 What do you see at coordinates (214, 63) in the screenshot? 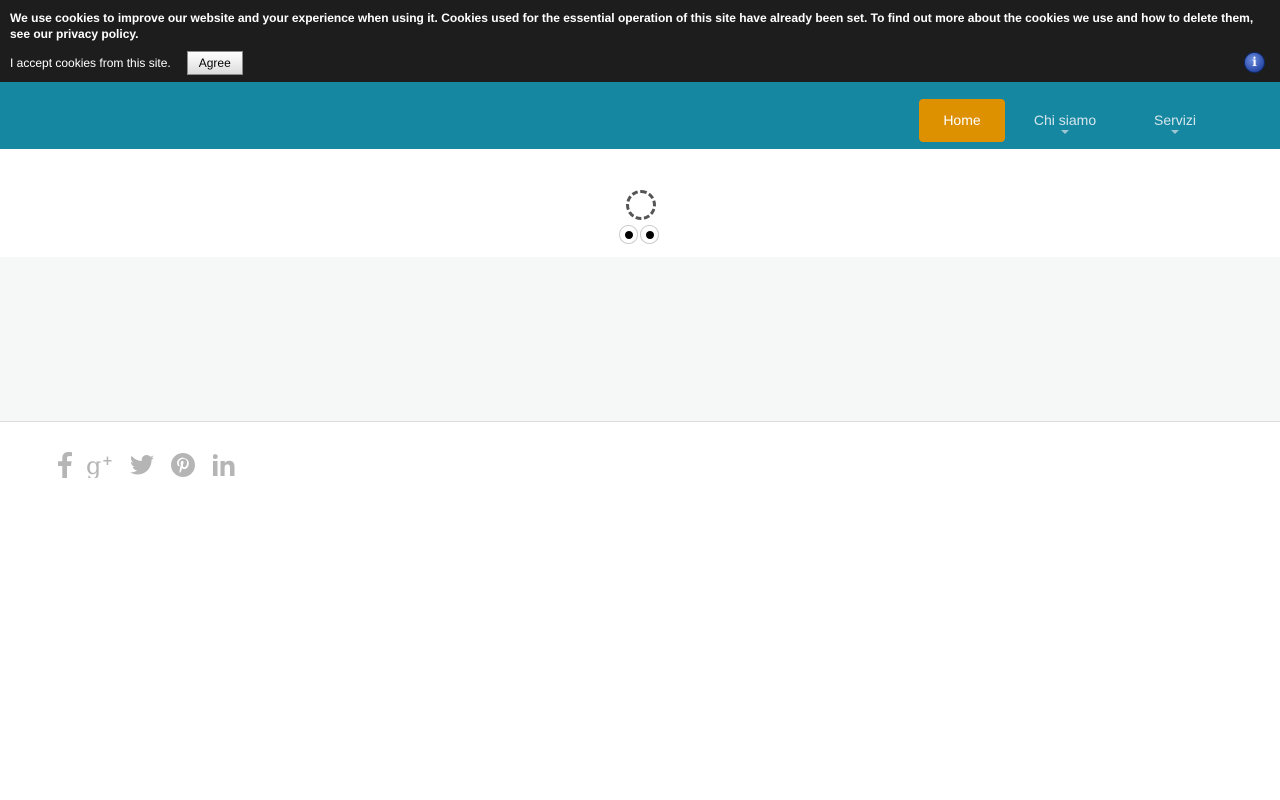
I see `agree-button: Agree` at bounding box center [214, 63].